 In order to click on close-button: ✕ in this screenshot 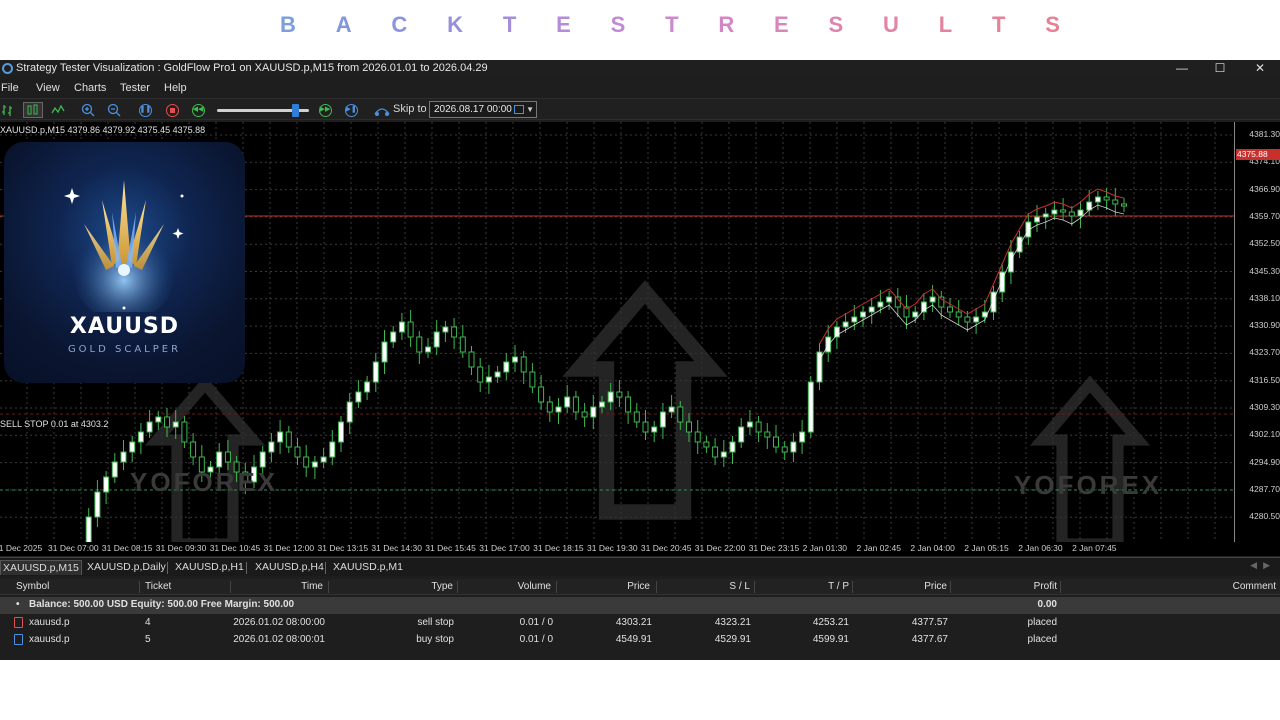, I will do `click(1260, 68)`.